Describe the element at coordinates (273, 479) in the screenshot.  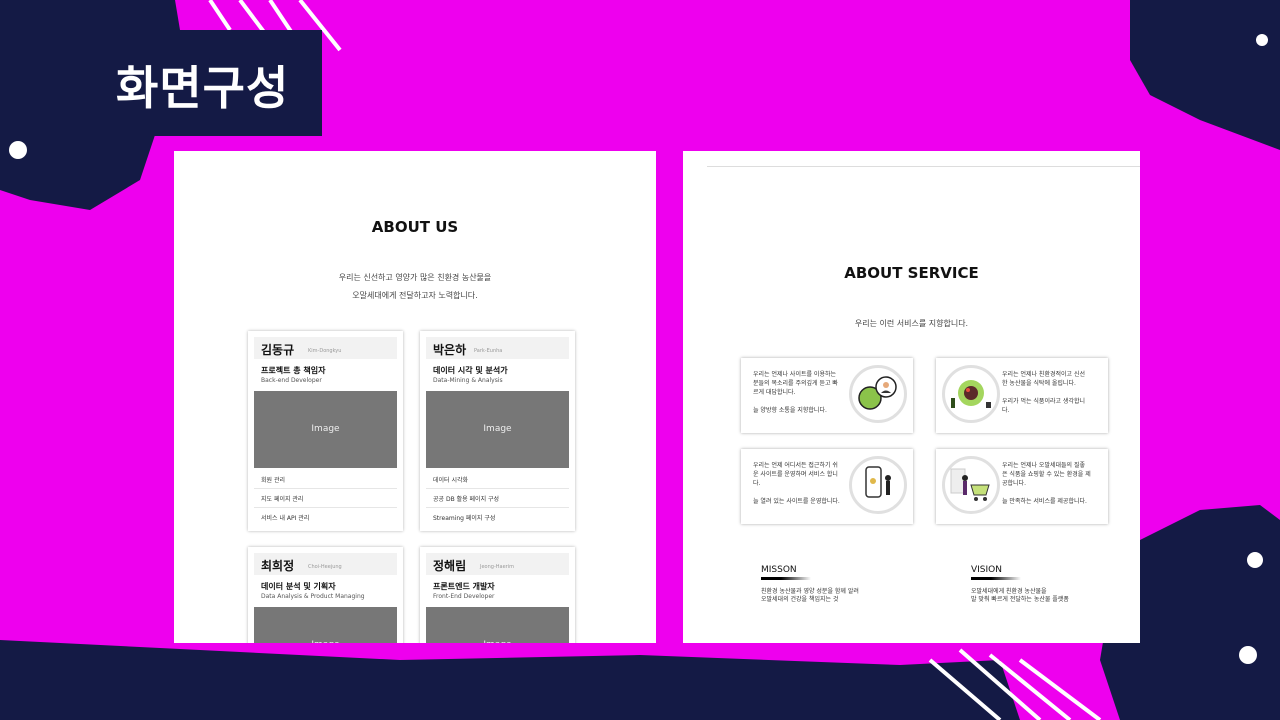
I see `member-task-link: 회원 관리` at that location.